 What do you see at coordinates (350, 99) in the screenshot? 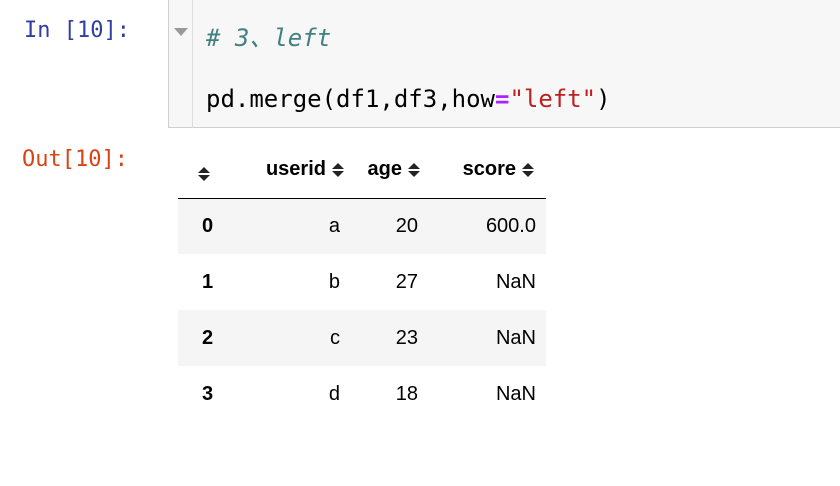
I see `code-call-prefix: pd.merge(df1,df3,how` at bounding box center [350, 99].